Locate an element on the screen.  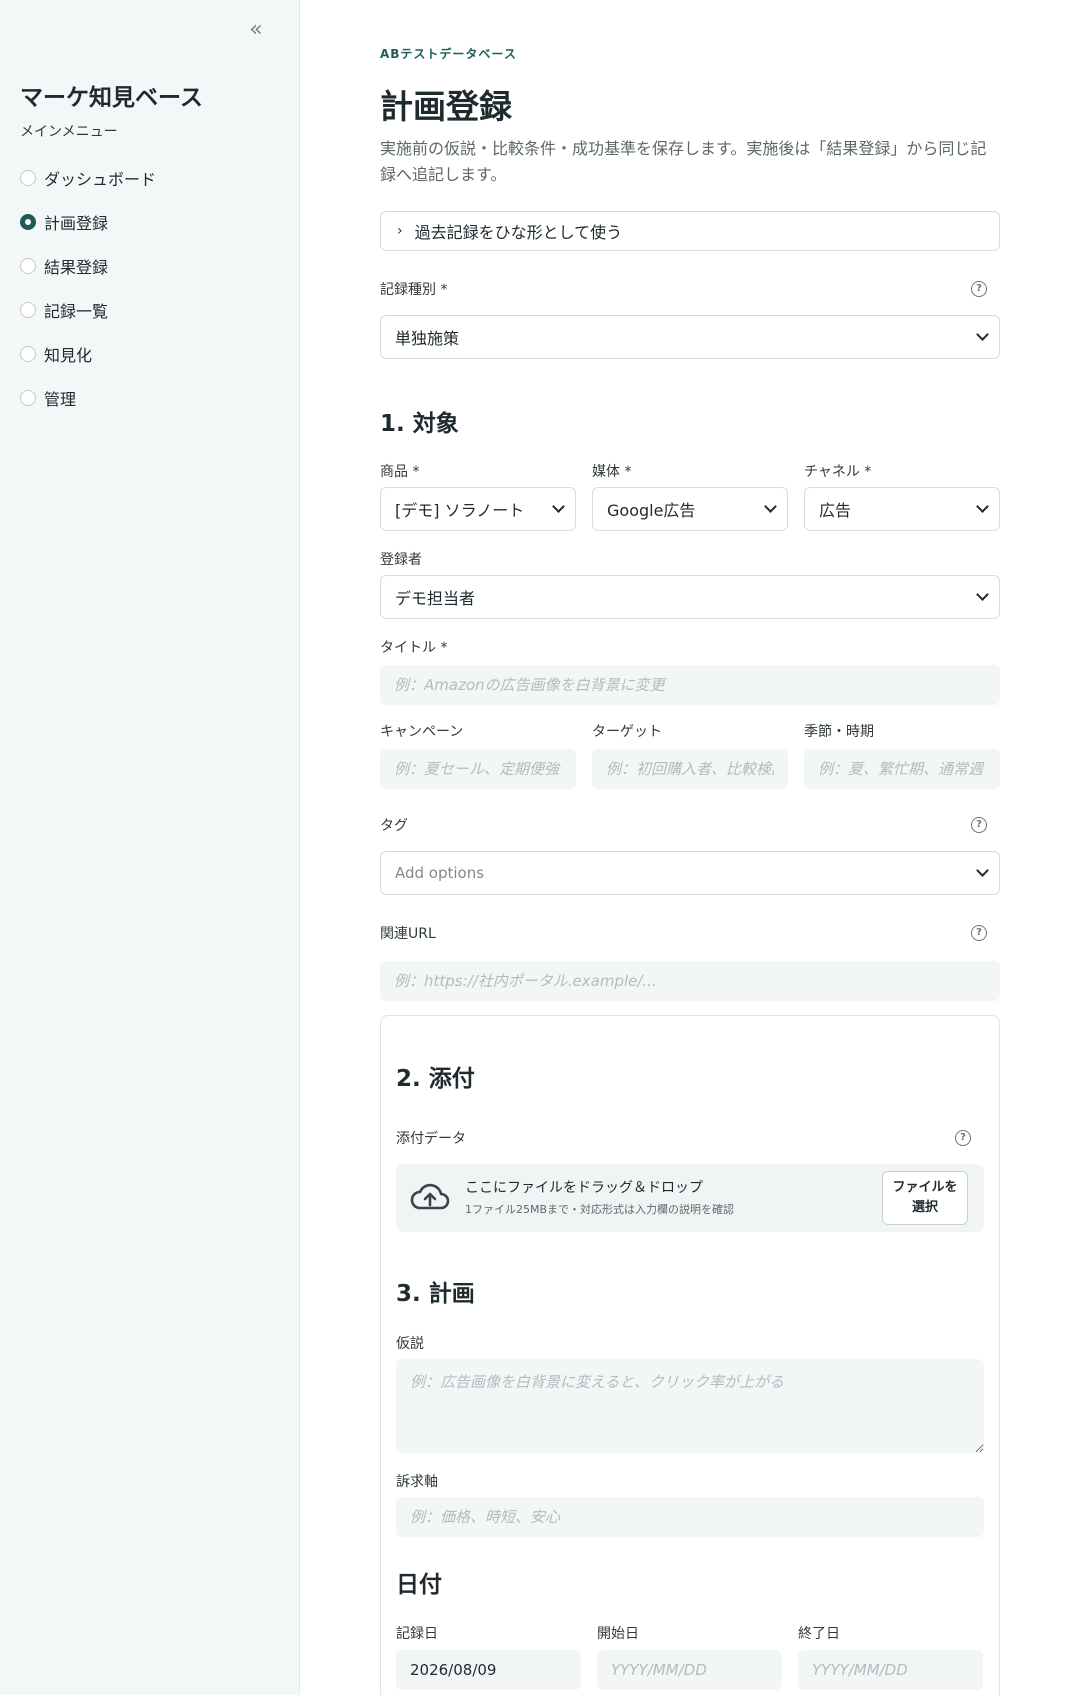
select-placeholder: Add options is located at coordinates (440, 873).